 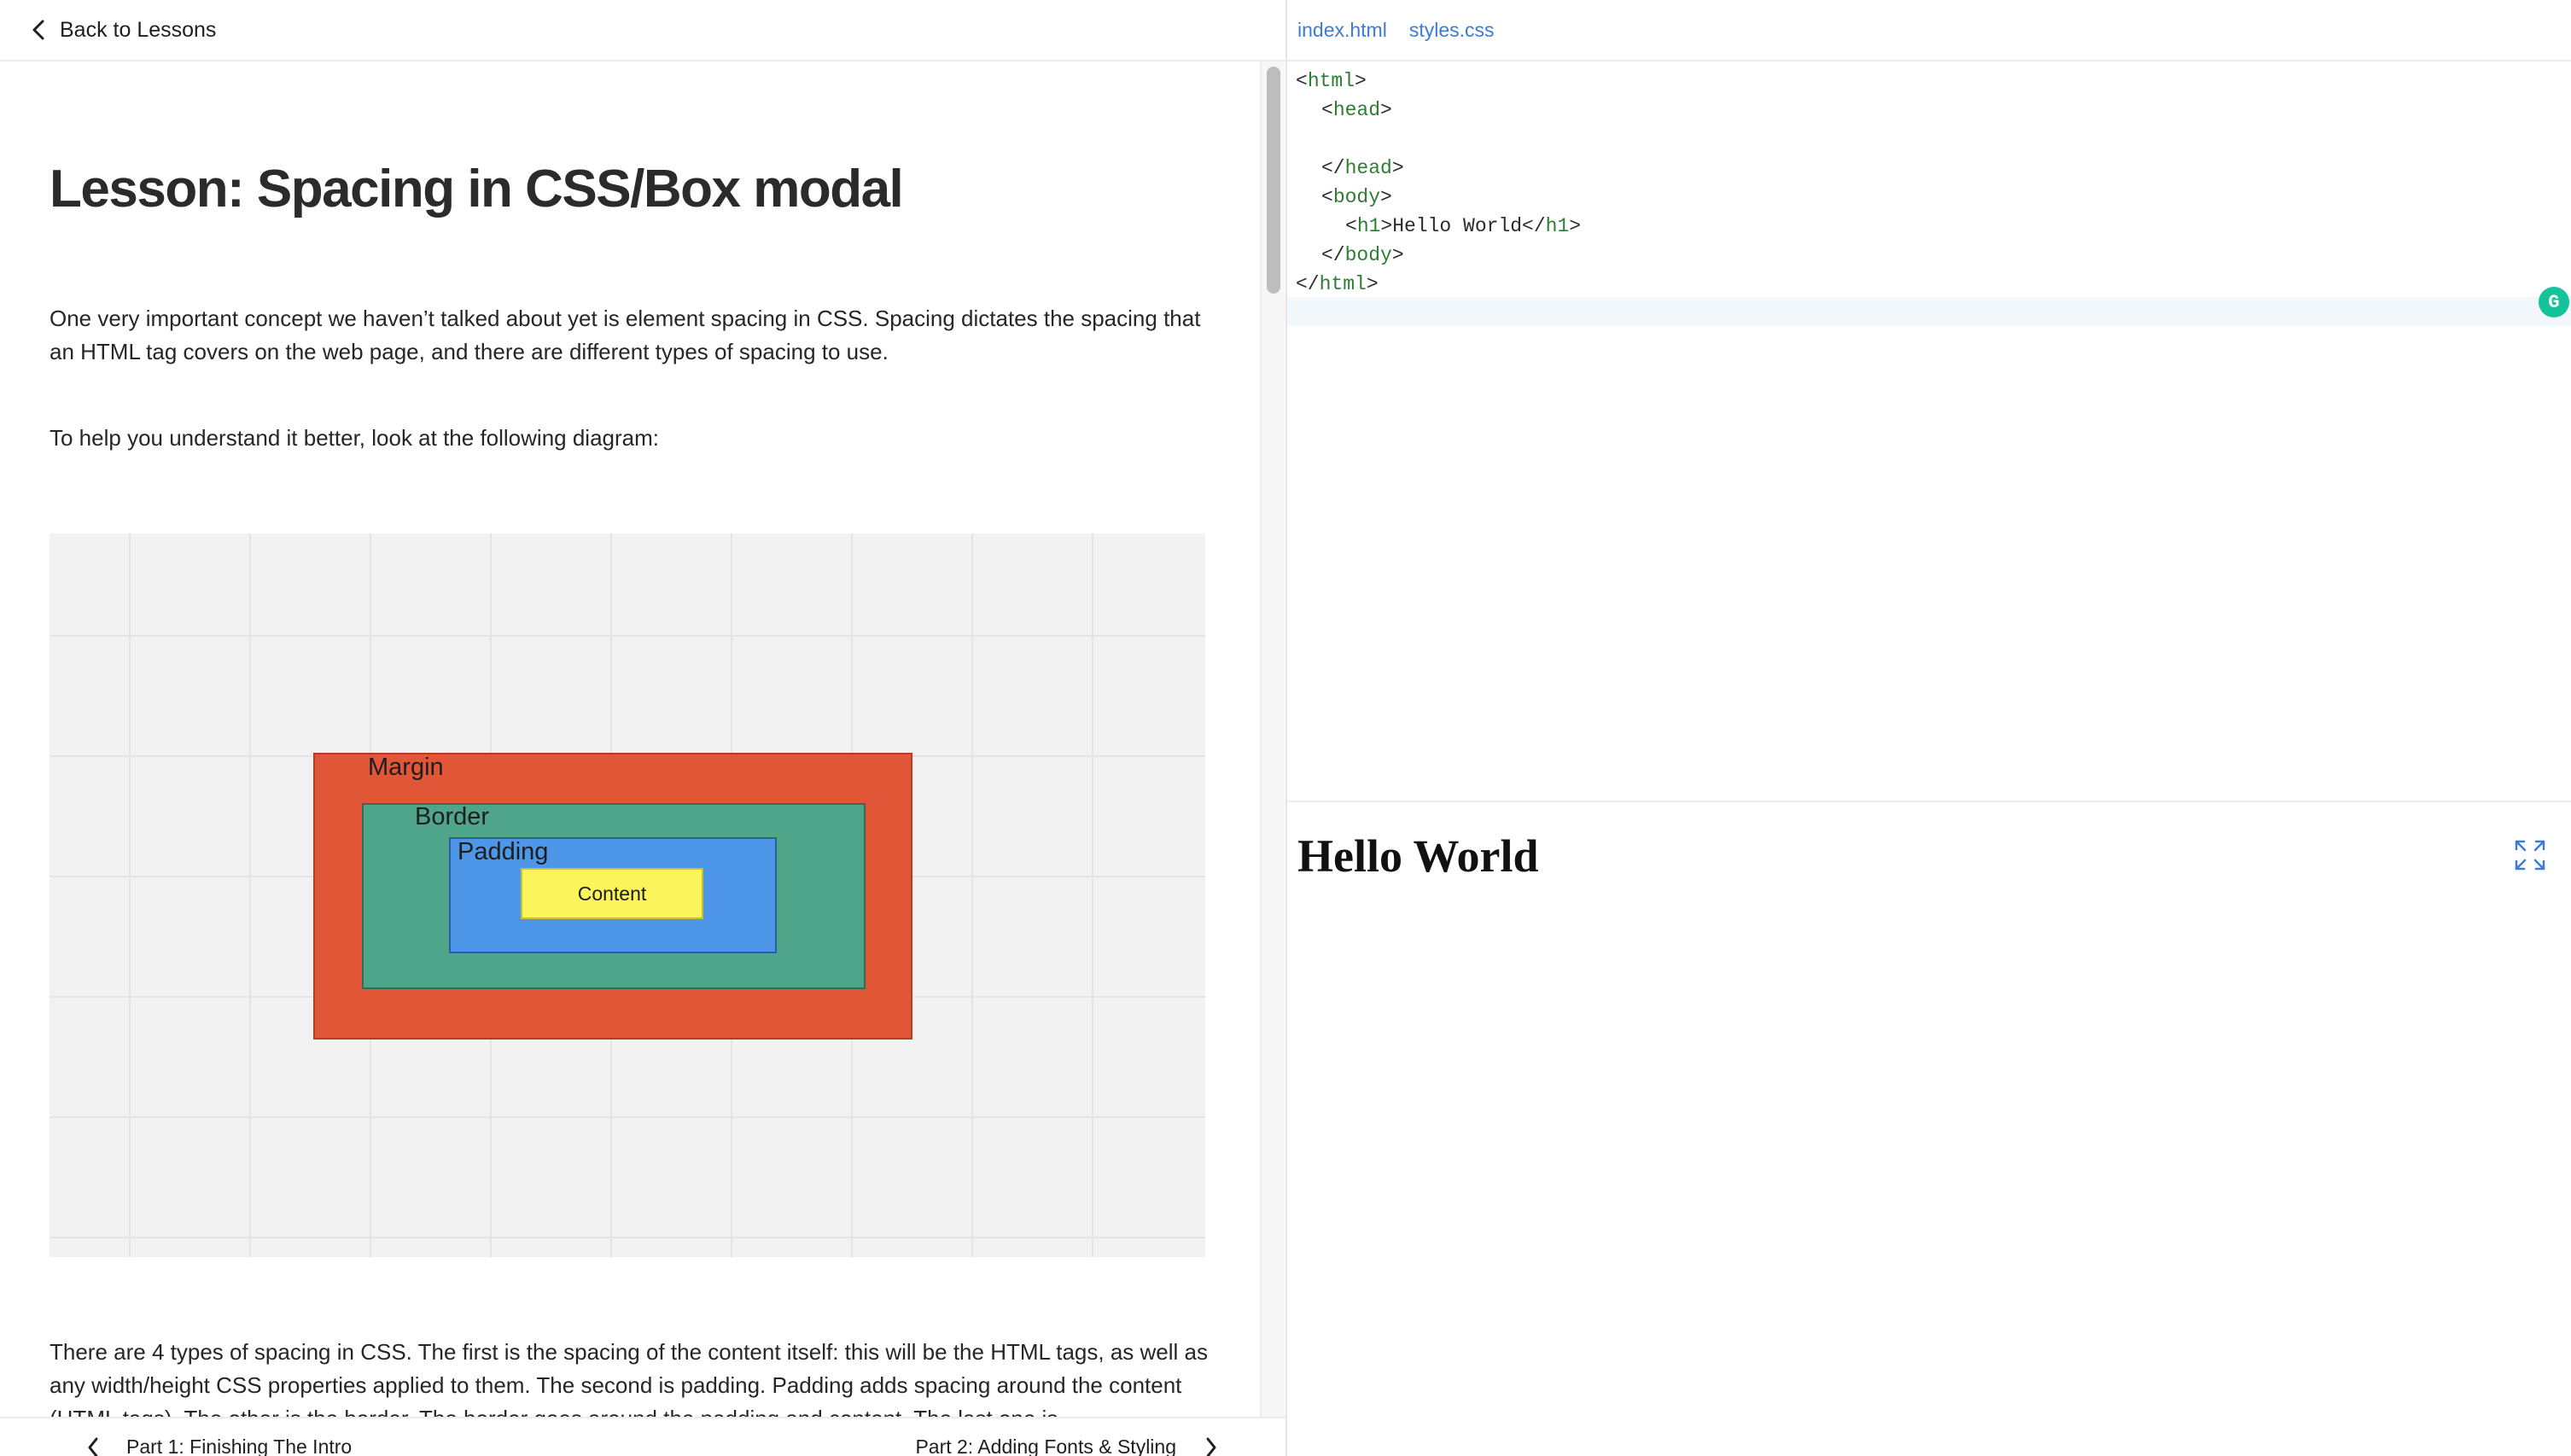 I want to click on back-to-lessons-label: Back to Lessons, so click(x=138, y=30).